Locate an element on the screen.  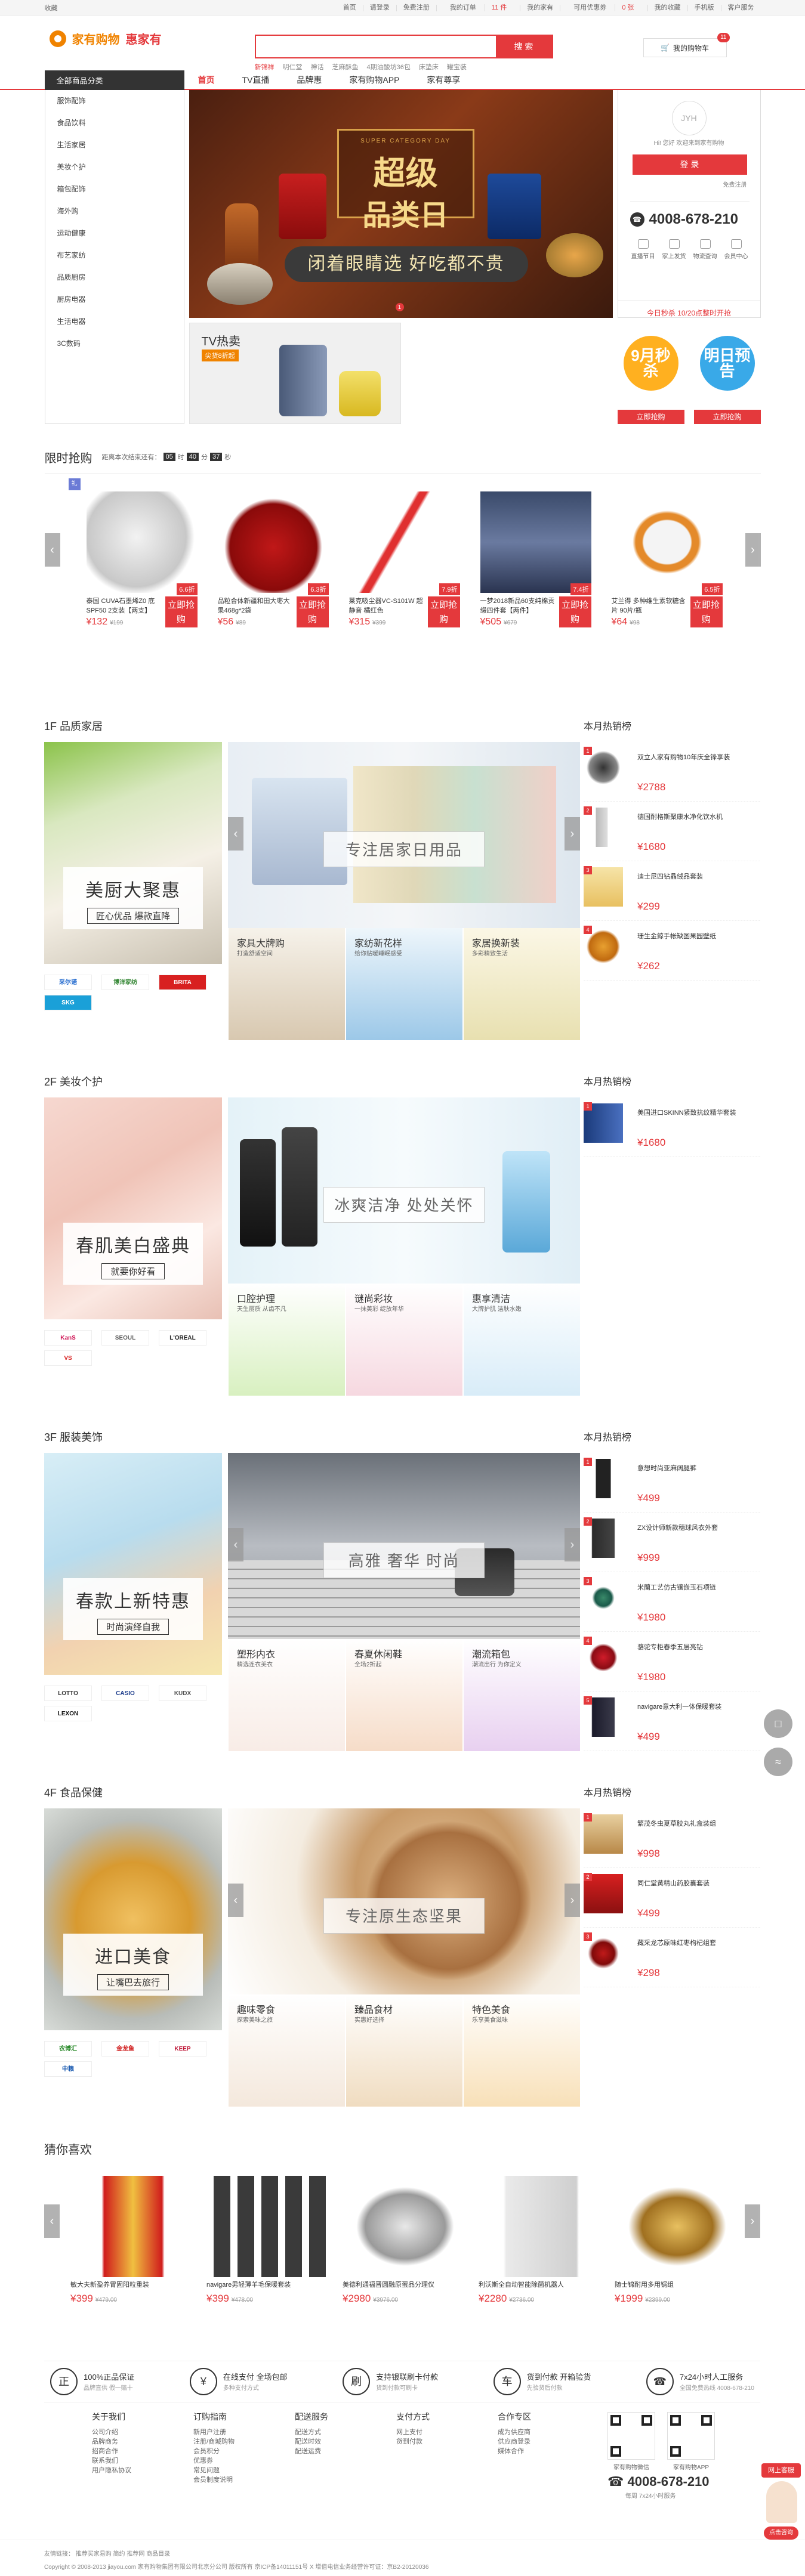
sub-category: 口腔护理 天生丽质 从齿不凡 is located at coordinates (286, 1340).